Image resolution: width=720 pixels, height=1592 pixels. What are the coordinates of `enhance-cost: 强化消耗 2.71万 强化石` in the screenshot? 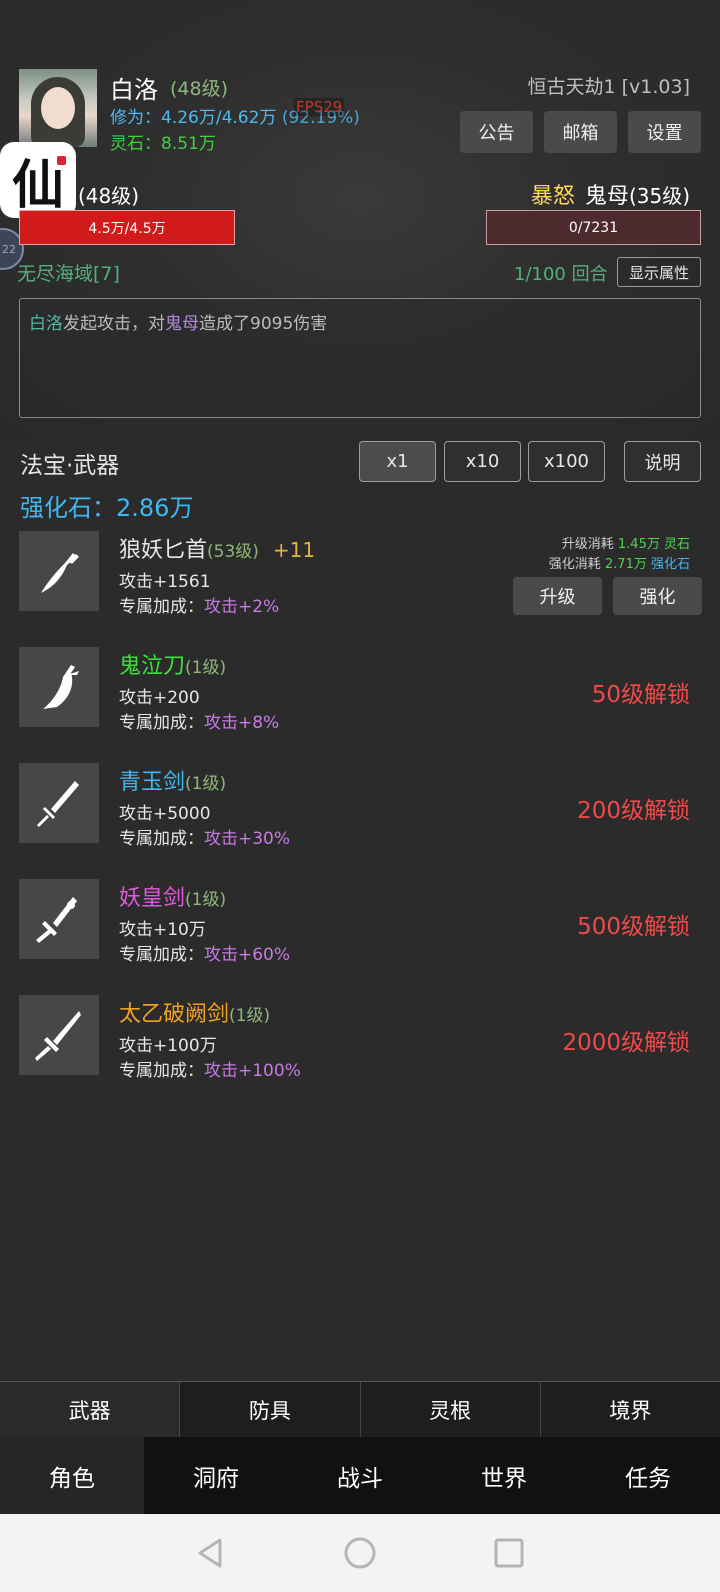 It's located at (619, 562).